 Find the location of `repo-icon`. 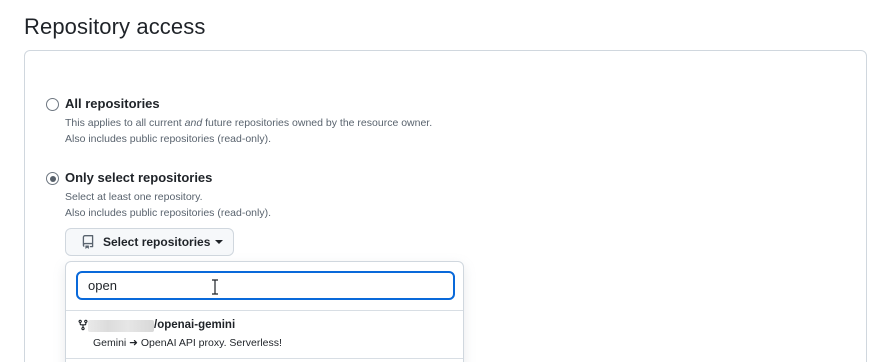

repo-icon is located at coordinates (88, 242).